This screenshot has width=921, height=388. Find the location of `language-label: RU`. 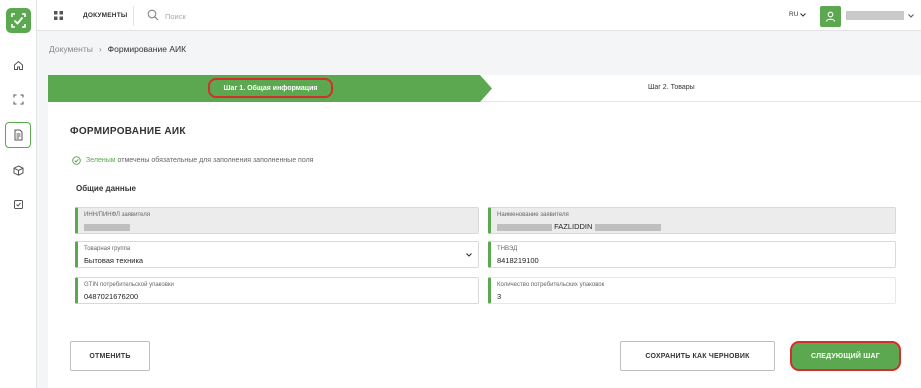

language-label: RU is located at coordinates (794, 14).